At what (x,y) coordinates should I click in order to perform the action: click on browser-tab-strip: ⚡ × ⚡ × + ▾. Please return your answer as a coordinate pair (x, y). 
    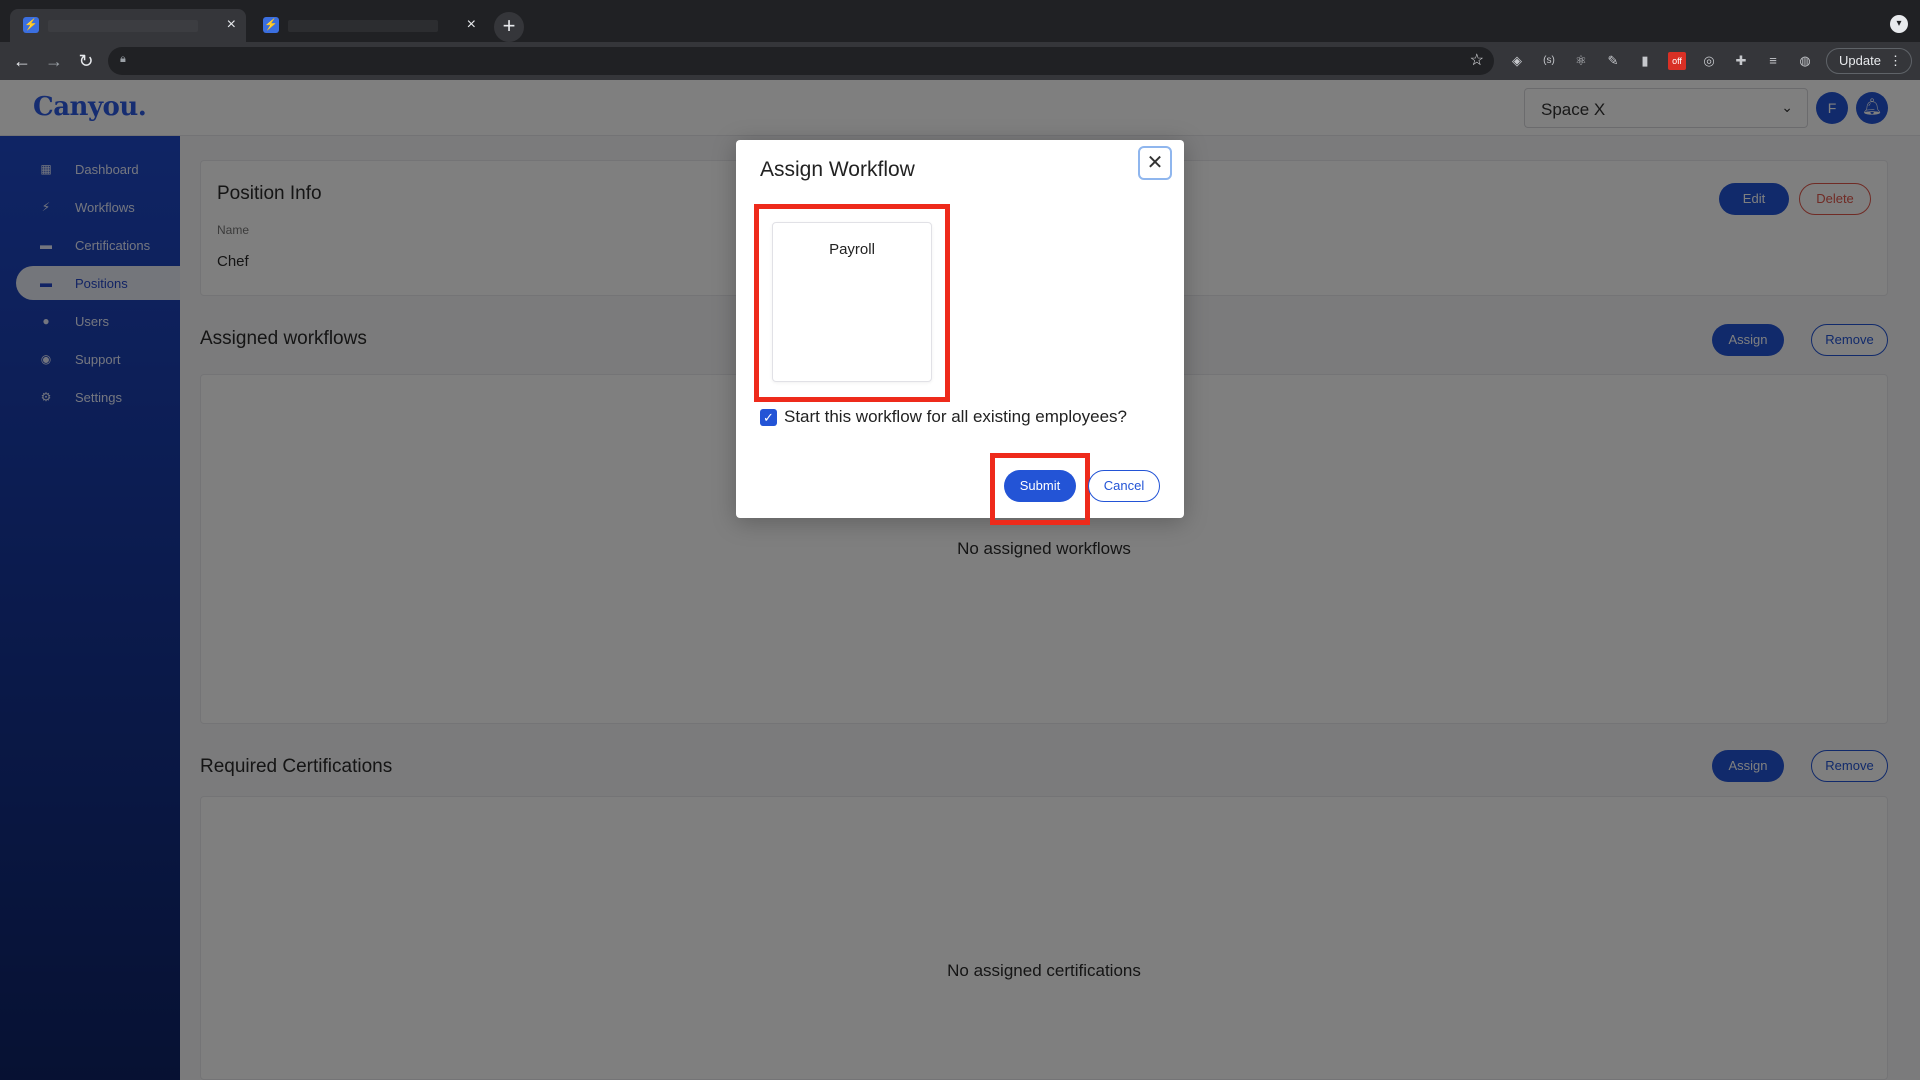
    Looking at the image, I should click on (960, 21).